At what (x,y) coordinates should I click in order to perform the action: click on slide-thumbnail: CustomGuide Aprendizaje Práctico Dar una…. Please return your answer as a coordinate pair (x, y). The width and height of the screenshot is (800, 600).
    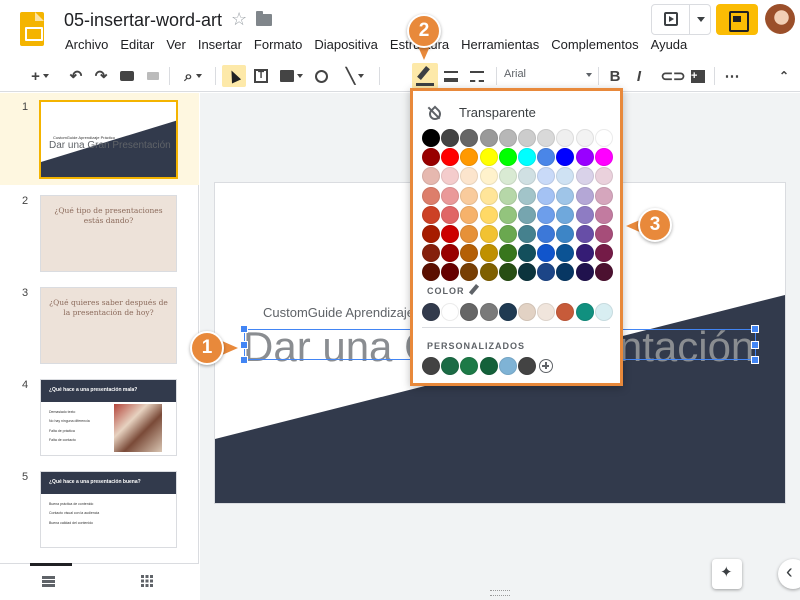
    Looking at the image, I should click on (108, 139).